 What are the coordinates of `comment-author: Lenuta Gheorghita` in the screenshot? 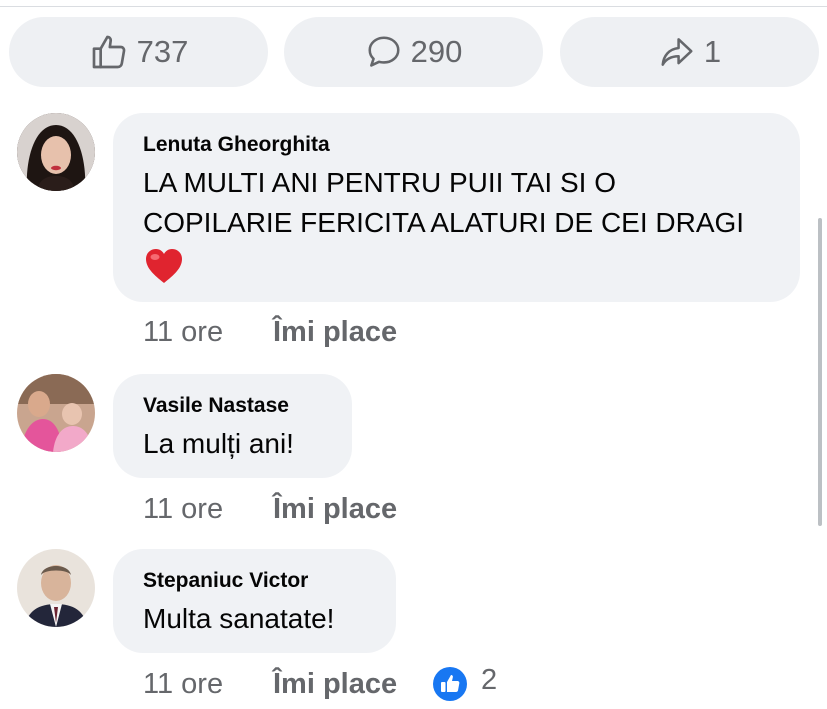 It's located at (236, 145).